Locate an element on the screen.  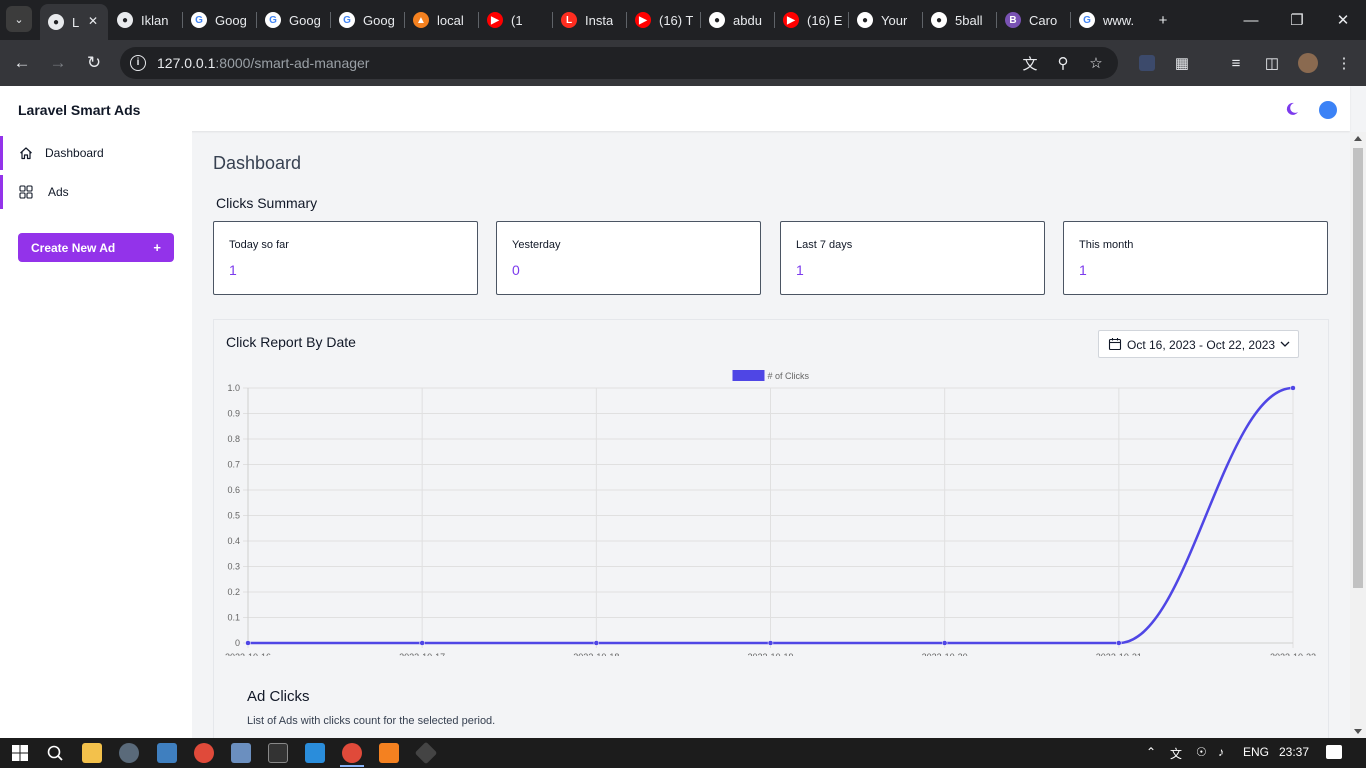
media-control-icon: ≡ is located at coordinates (1236, 63).